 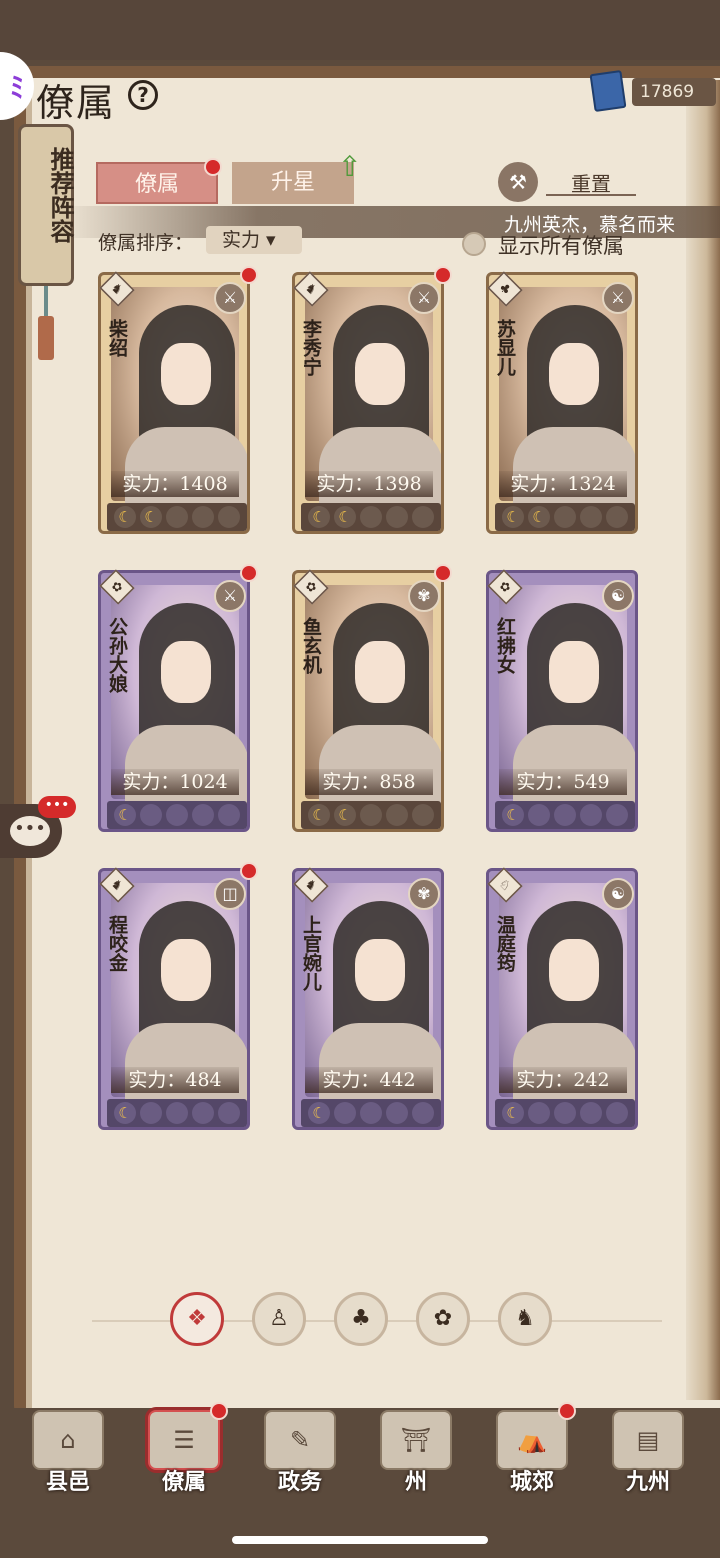 What do you see at coordinates (562, 402) in the screenshot?
I see `retainer-card: 苏显儿 实力：1324 ☾ ☾ ♣ ⚔` at bounding box center [562, 402].